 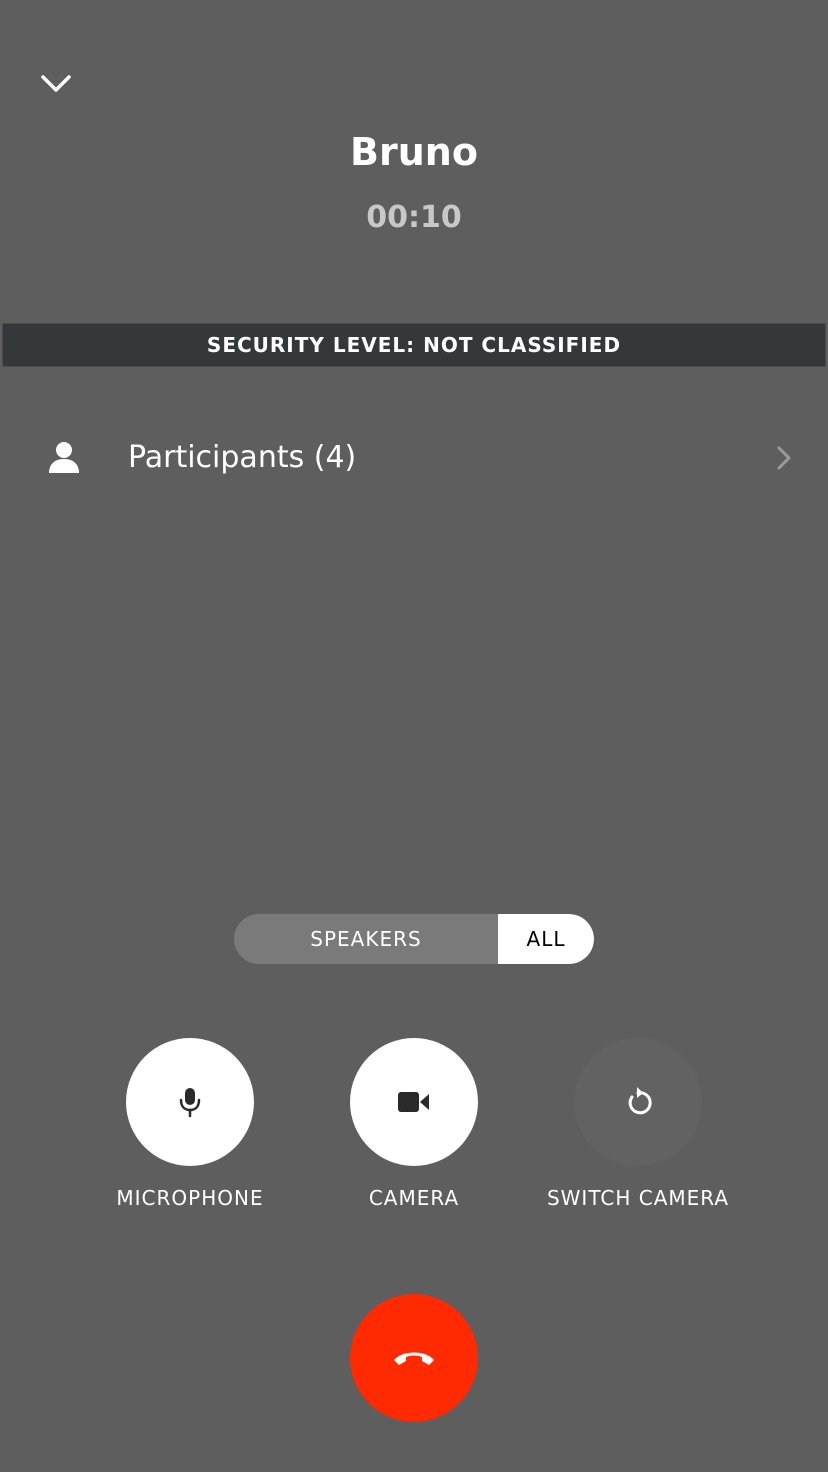 What do you see at coordinates (414, 1198) in the screenshot?
I see `camera-label: CAMERA` at bounding box center [414, 1198].